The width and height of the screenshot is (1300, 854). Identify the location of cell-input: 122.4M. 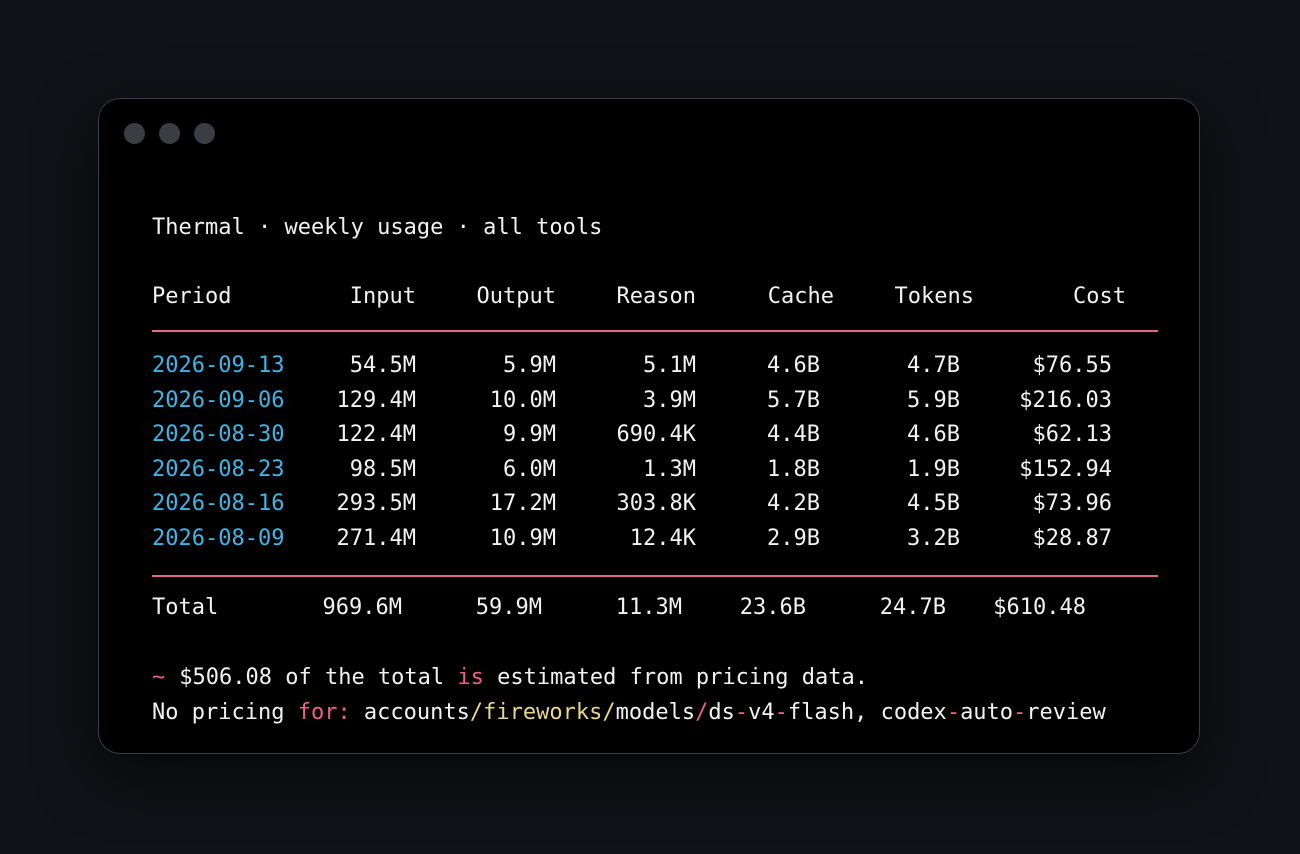
(376, 435).